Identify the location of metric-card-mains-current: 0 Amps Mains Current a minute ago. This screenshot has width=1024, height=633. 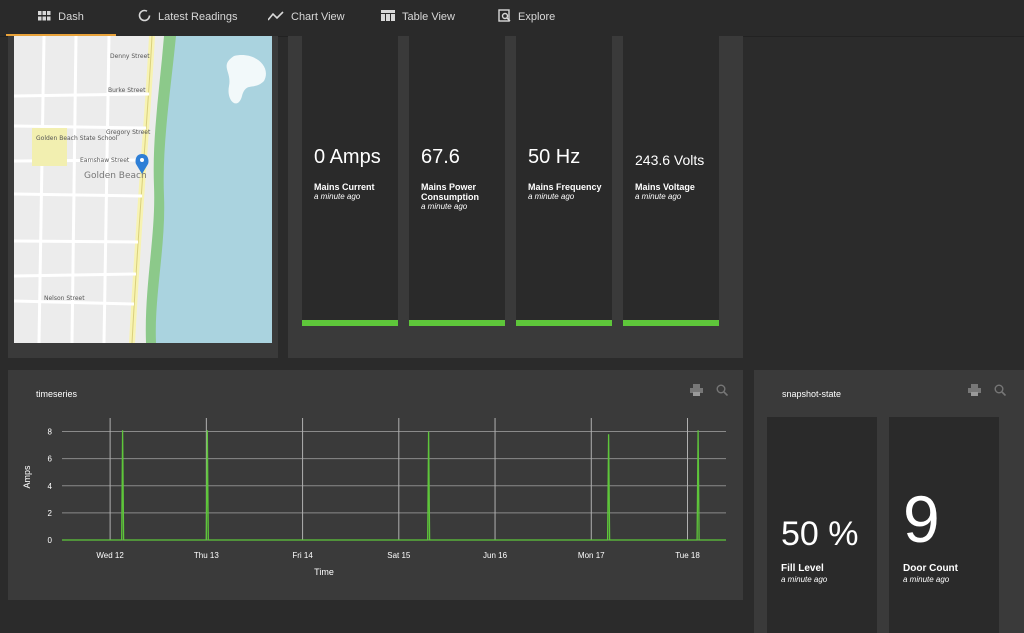
(350, 181).